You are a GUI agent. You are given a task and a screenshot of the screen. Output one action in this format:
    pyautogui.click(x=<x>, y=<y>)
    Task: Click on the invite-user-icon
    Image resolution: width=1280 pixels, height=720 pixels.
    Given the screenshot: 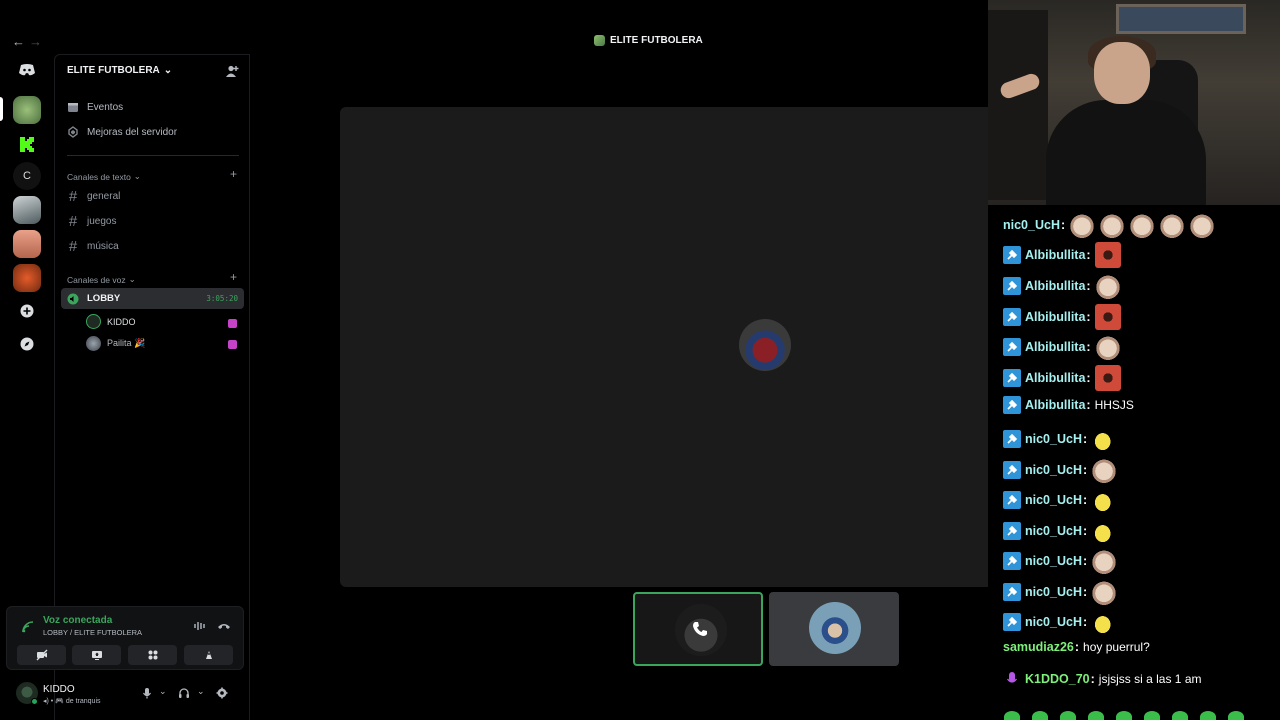 What is the action you would take?
    pyautogui.click(x=232, y=71)
    